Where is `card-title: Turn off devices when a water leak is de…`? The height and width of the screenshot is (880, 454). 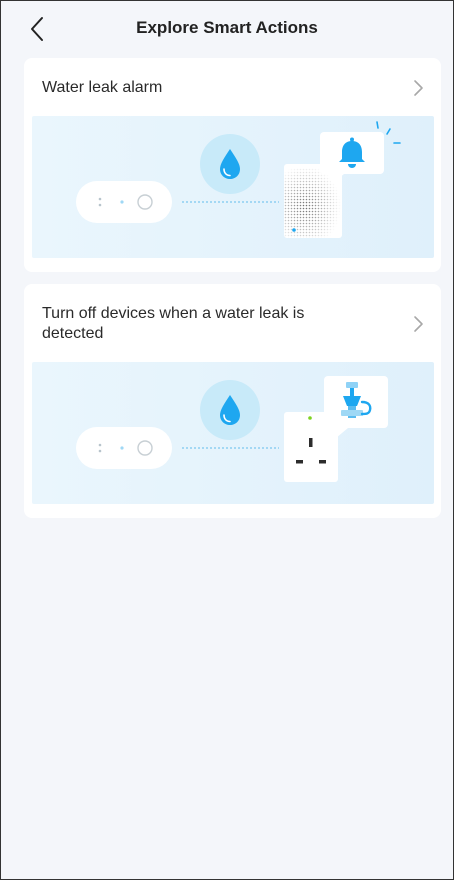 card-title: Turn off devices when a water leak is de… is located at coordinates (173, 323).